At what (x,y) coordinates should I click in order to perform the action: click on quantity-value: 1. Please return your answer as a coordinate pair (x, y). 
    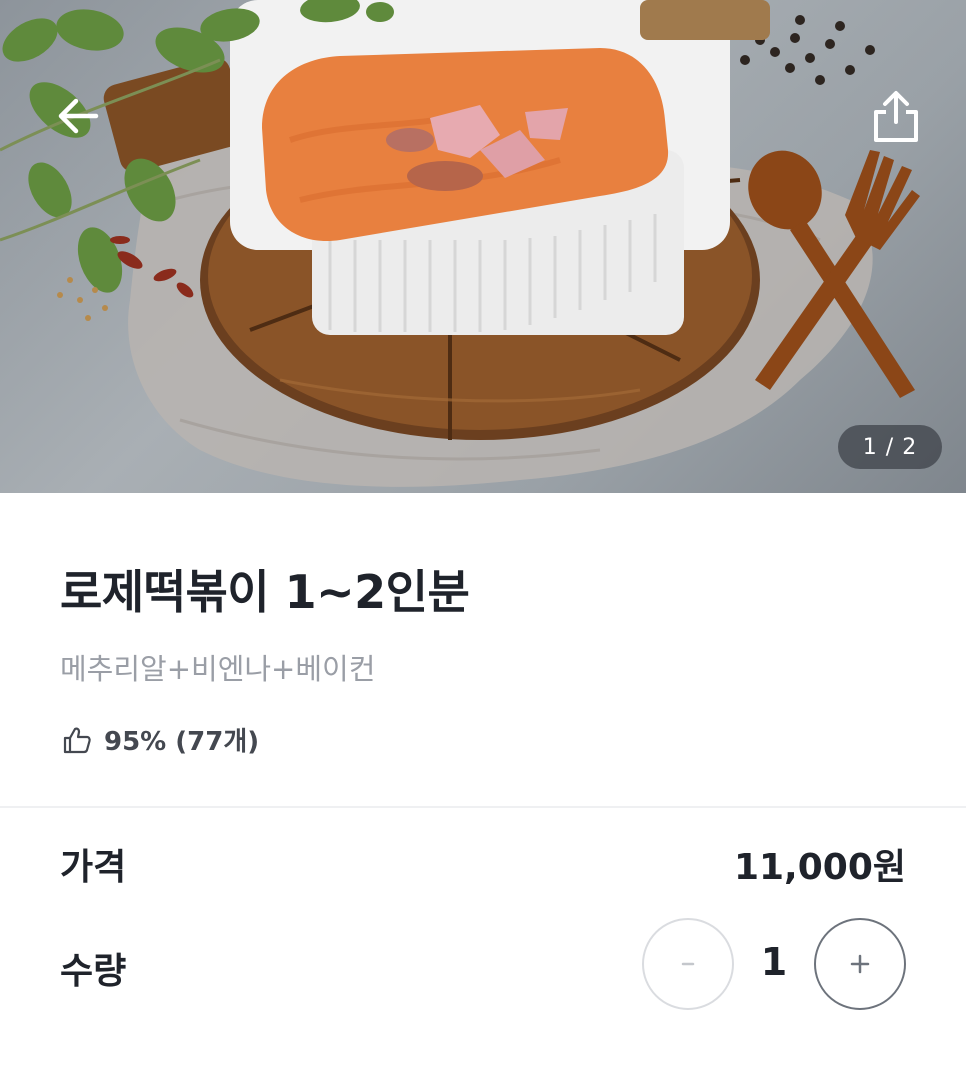
    Looking at the image, I should click on (774, 962).